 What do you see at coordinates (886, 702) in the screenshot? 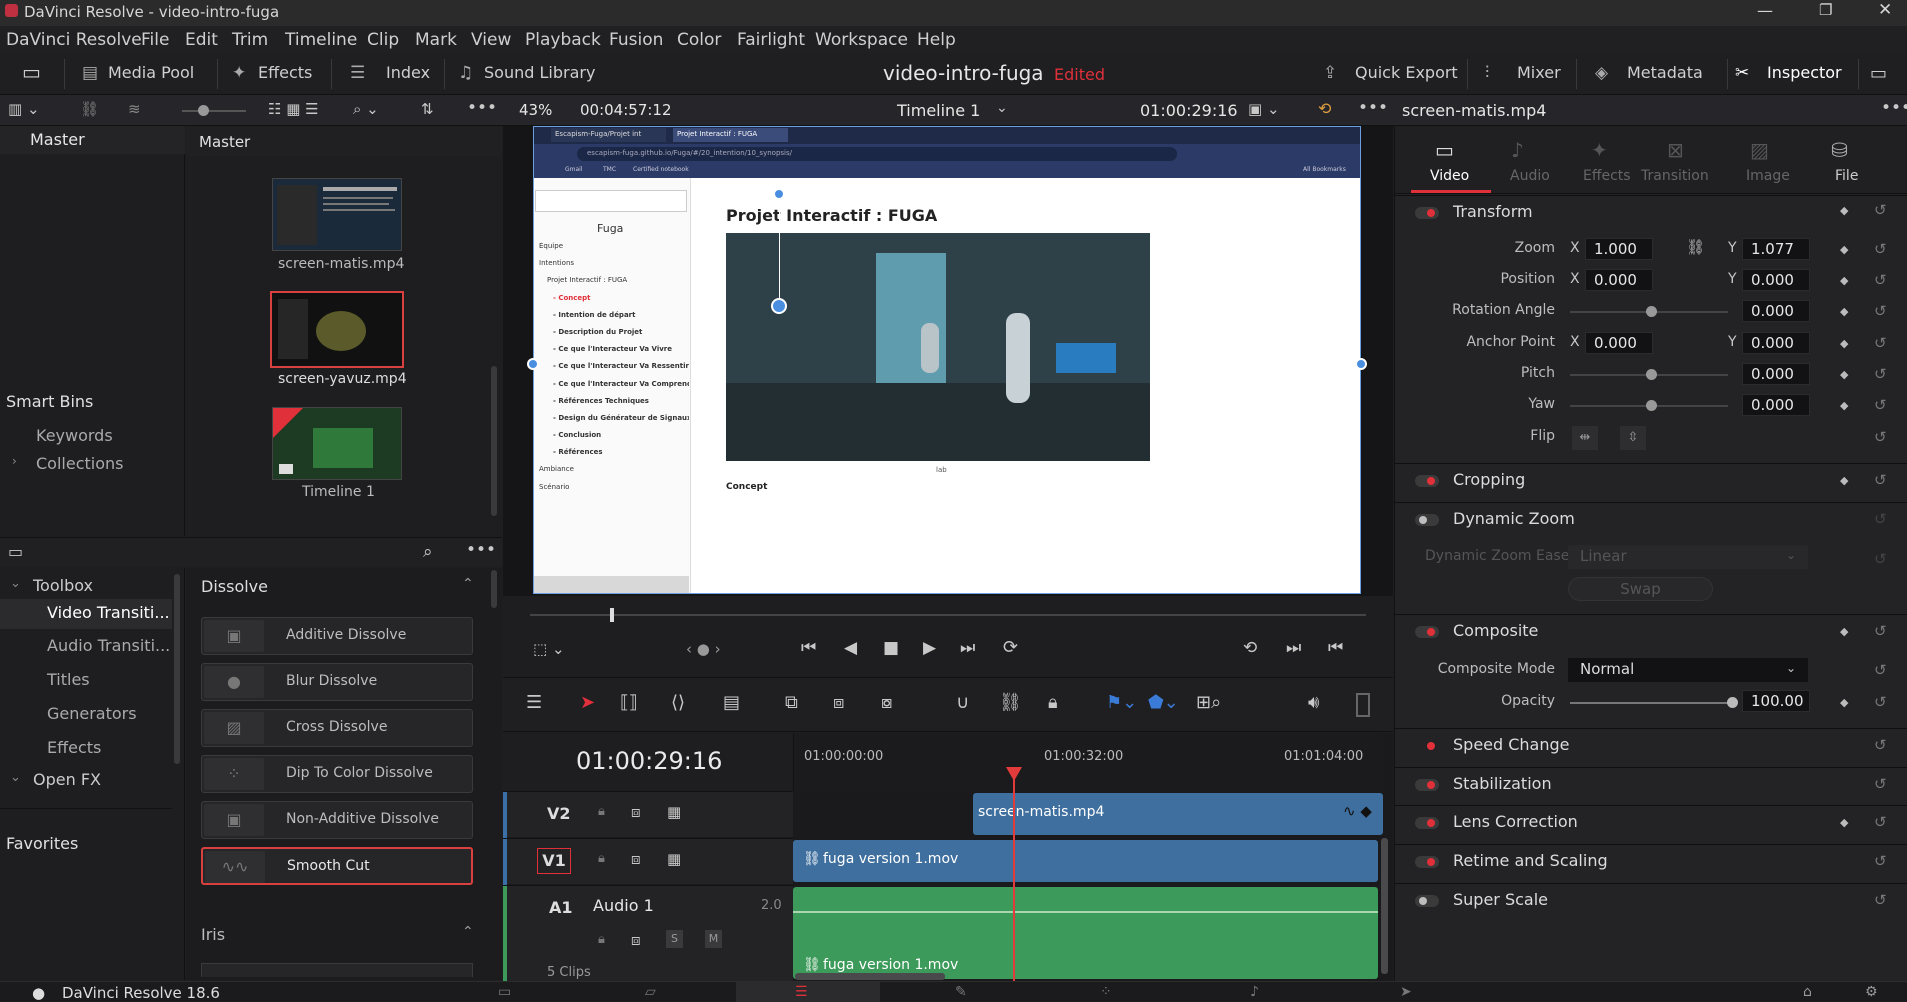
I see `replace-clip-icon: ⧇` at bounding box center [886, 702].